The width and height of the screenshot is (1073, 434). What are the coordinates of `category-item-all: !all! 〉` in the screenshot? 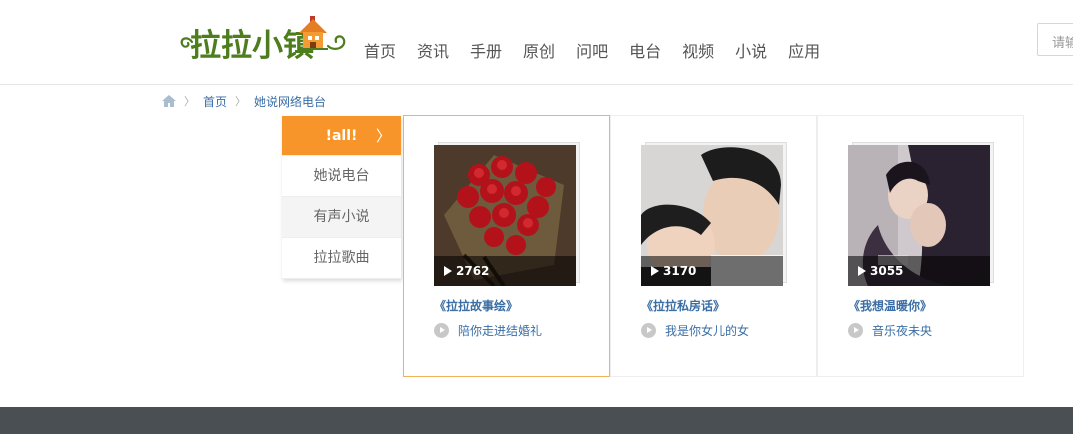 It's located at (341, 136).